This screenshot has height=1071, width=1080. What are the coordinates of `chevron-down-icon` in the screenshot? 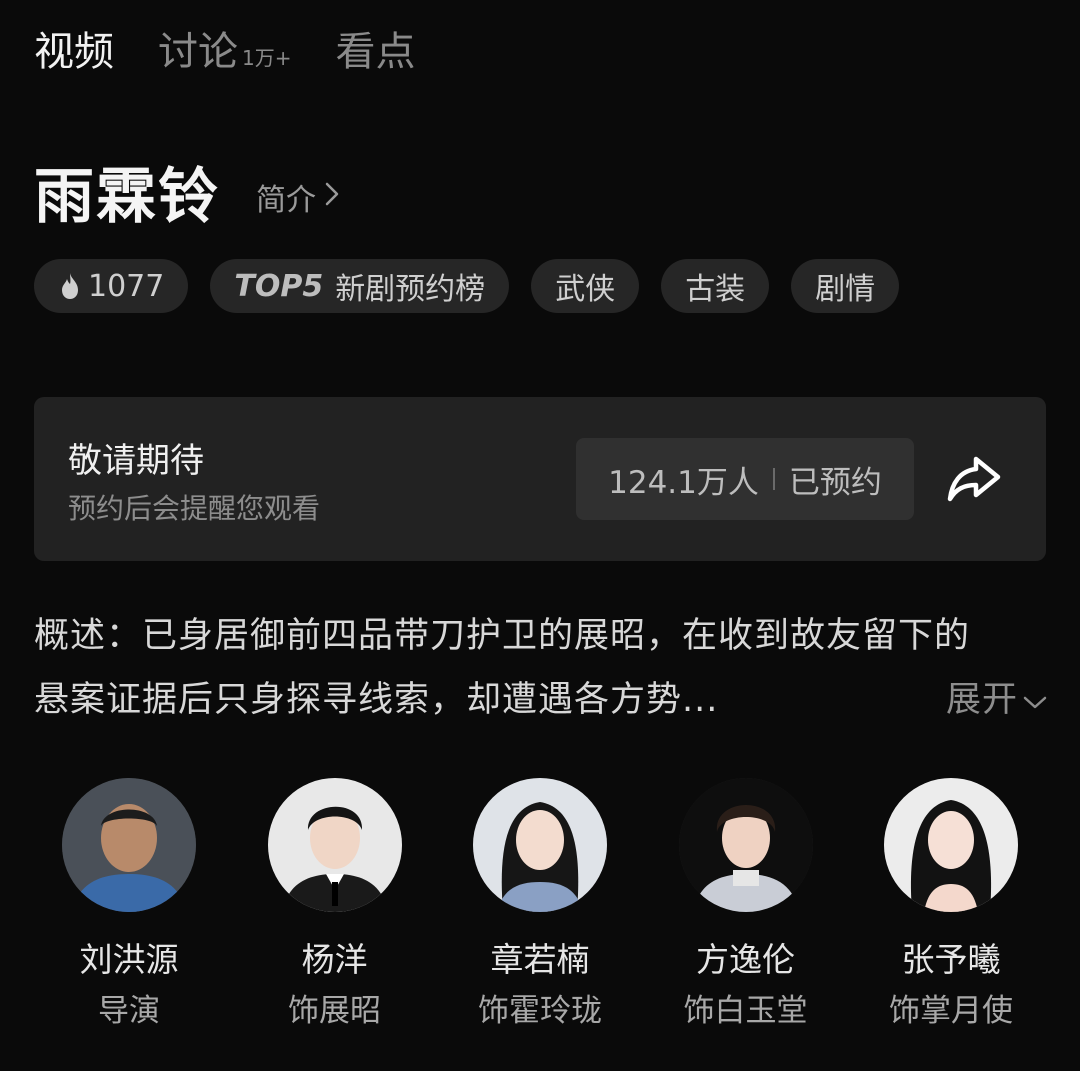 It's located at (1035, 700).